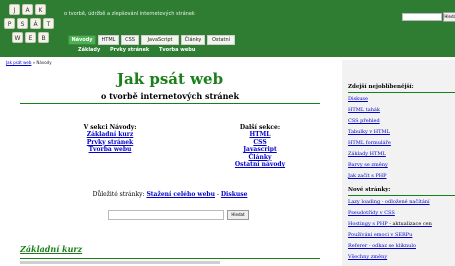  Describe the element at coordinates (449, 17) in the screenshot. I see `header-search-button: Hledat` at that location.